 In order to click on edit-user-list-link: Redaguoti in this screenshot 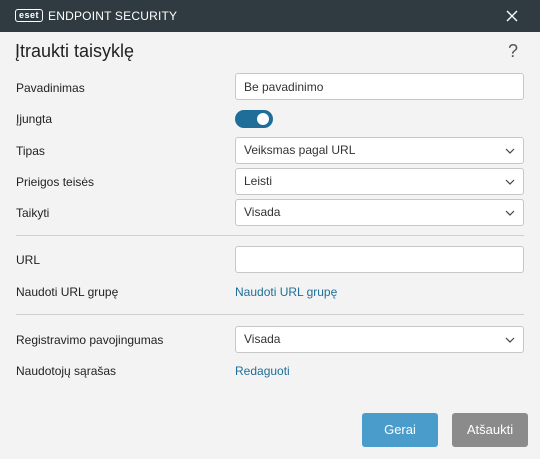, I will do `click(262, 371)`.